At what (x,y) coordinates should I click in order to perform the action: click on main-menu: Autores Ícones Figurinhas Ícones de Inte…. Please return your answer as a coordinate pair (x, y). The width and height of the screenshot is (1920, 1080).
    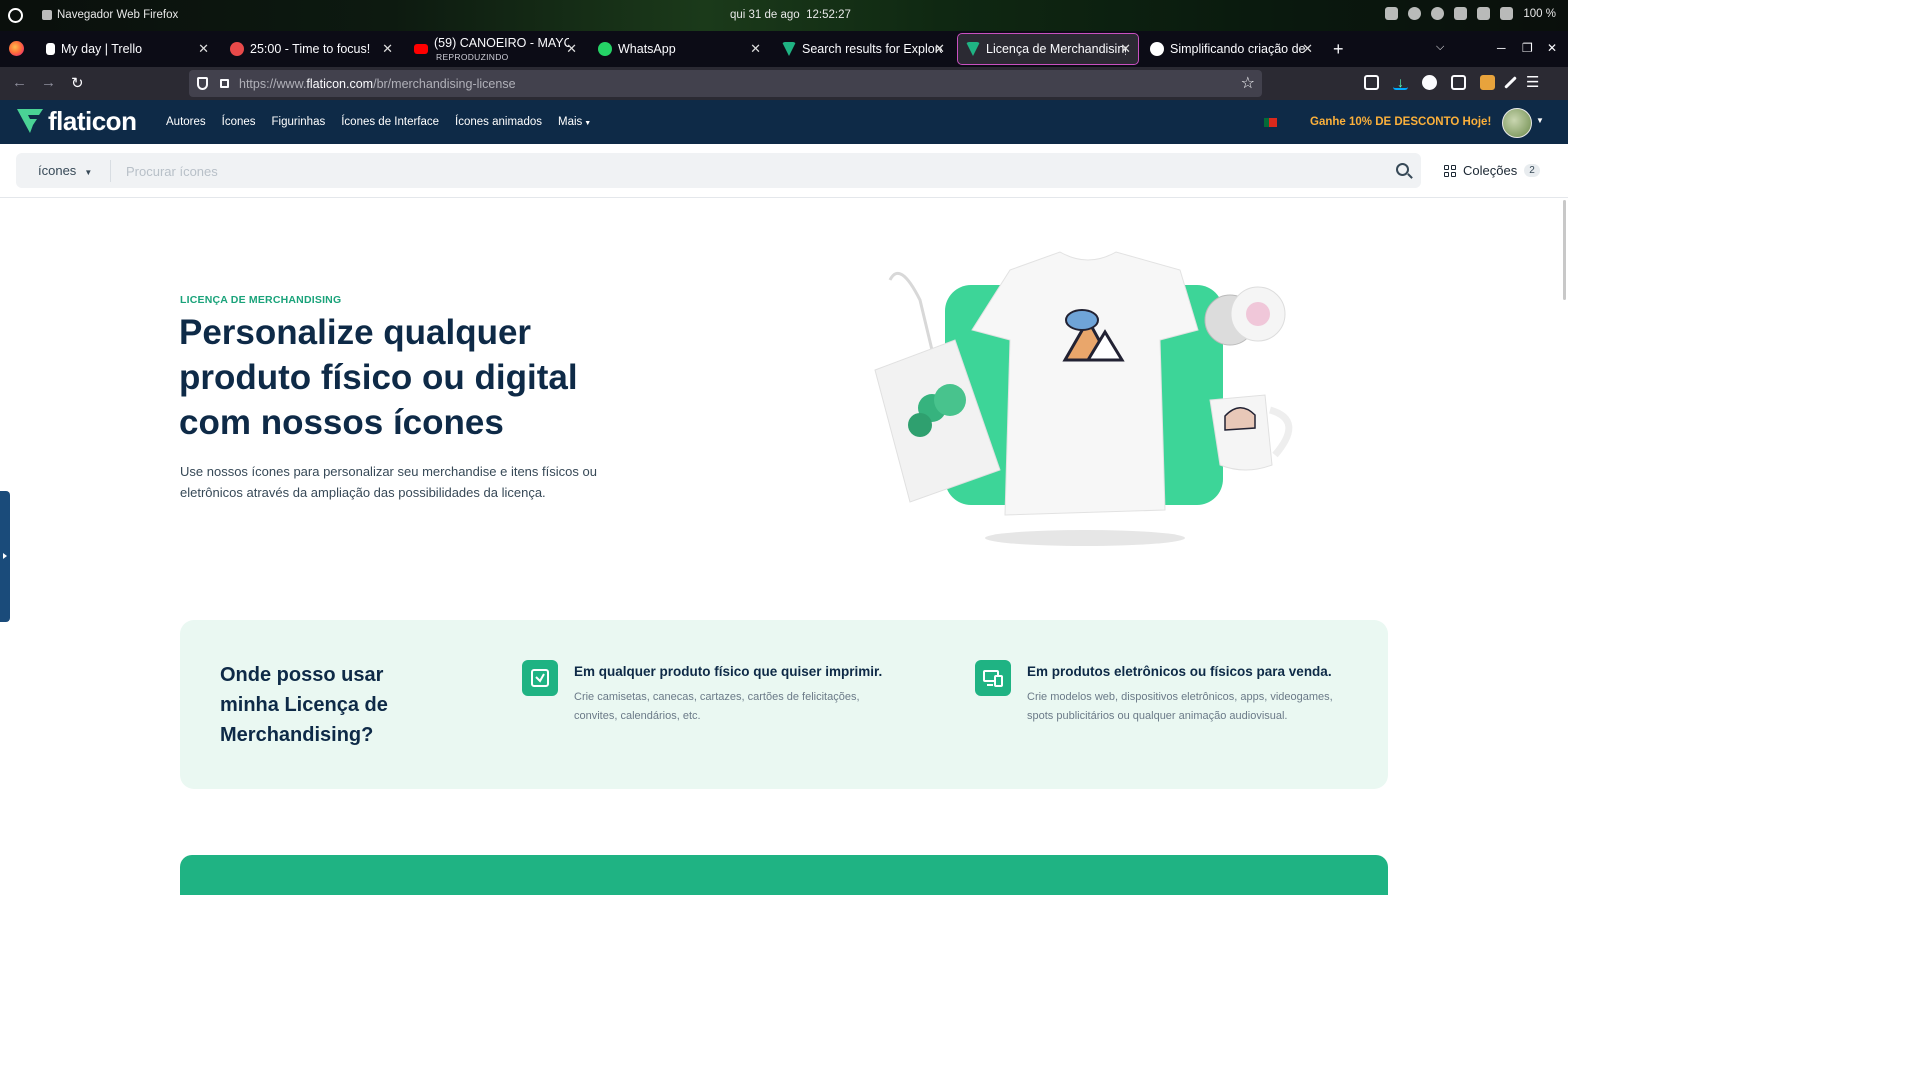
    Looking at the image, I should click on (378, 122).